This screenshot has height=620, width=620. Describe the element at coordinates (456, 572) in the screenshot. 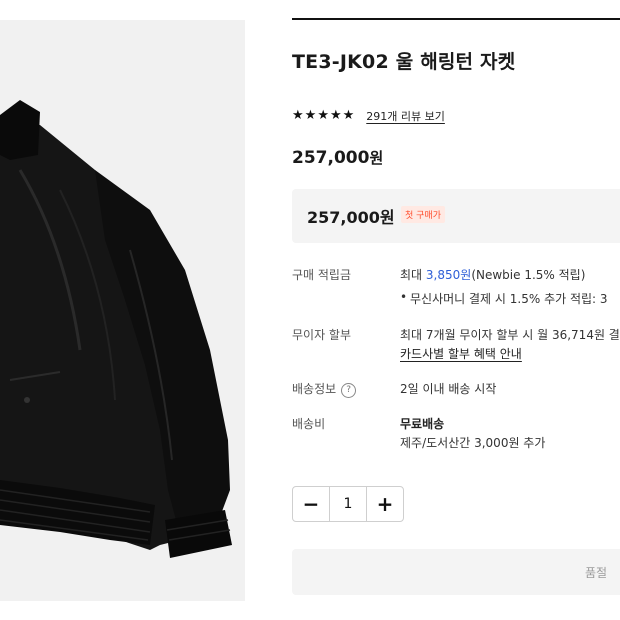

I see `soldout-button: 품절` at that location.